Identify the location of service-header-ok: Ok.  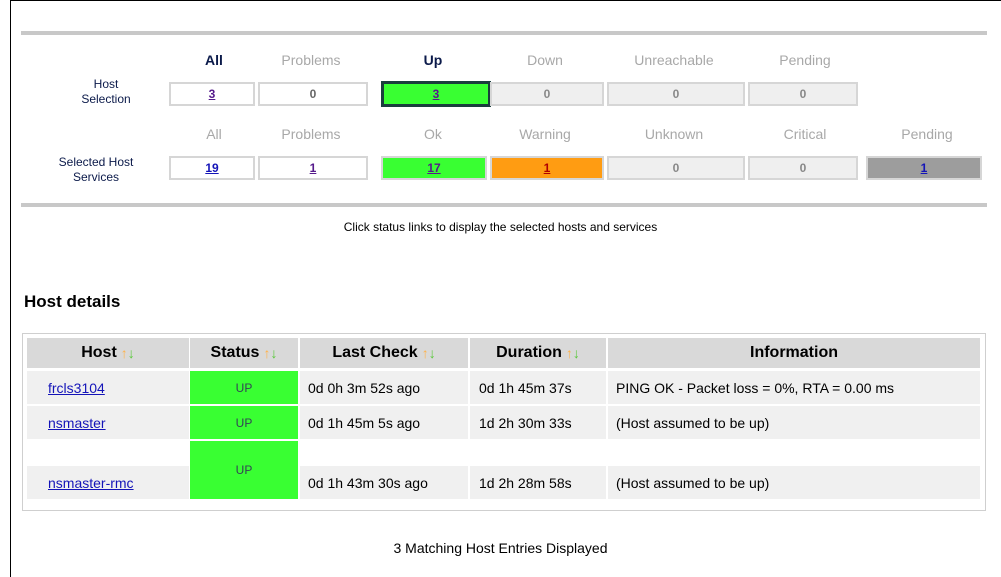
(433, 134).